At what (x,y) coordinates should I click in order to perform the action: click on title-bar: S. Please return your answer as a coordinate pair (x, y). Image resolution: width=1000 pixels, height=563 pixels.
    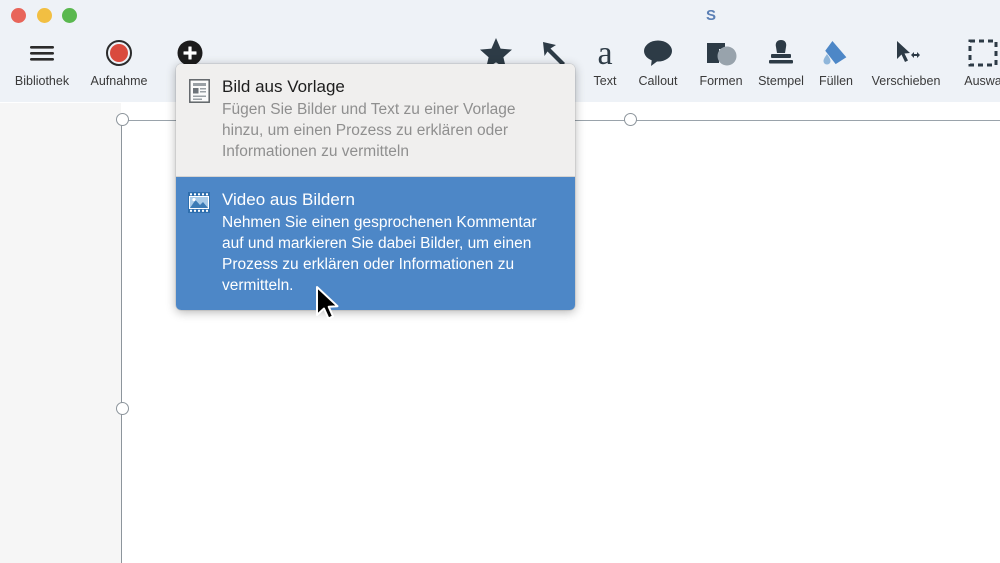
    Looking at the image, I should click on (500, 15).